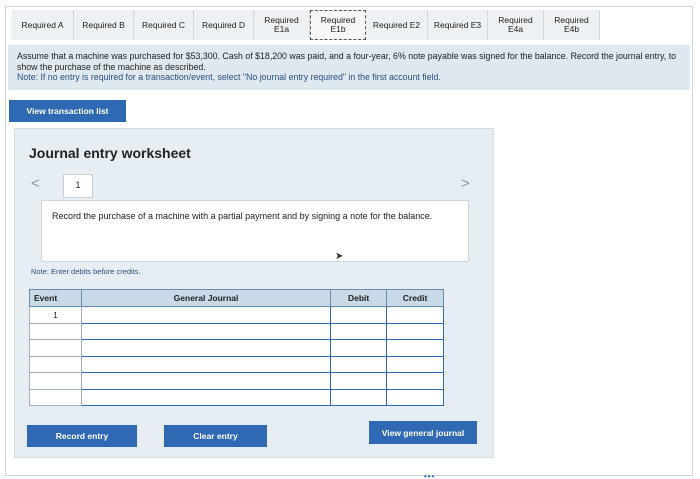 The image size is (700, 479). I want to click on tab-required-e4a: Required E4a, so click(516, 25).